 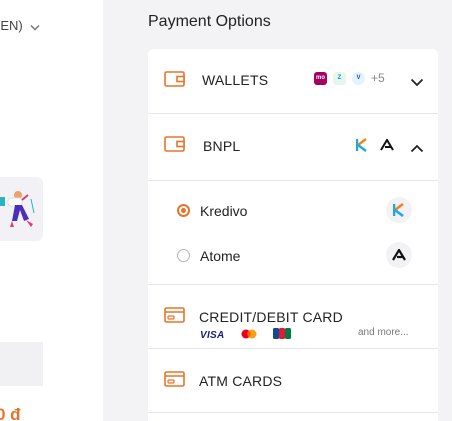 I want to click on atome-label: Atome, so click(x=220, y=256).